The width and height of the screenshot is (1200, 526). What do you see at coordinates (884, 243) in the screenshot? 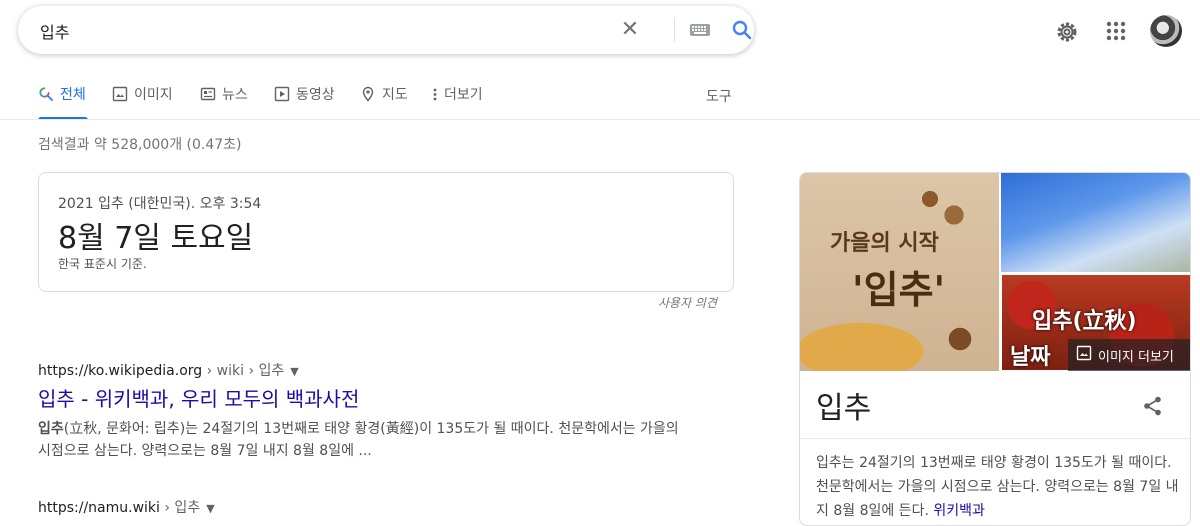
I see `image-text: 가을의 시작` at bounding box center [884, 243].